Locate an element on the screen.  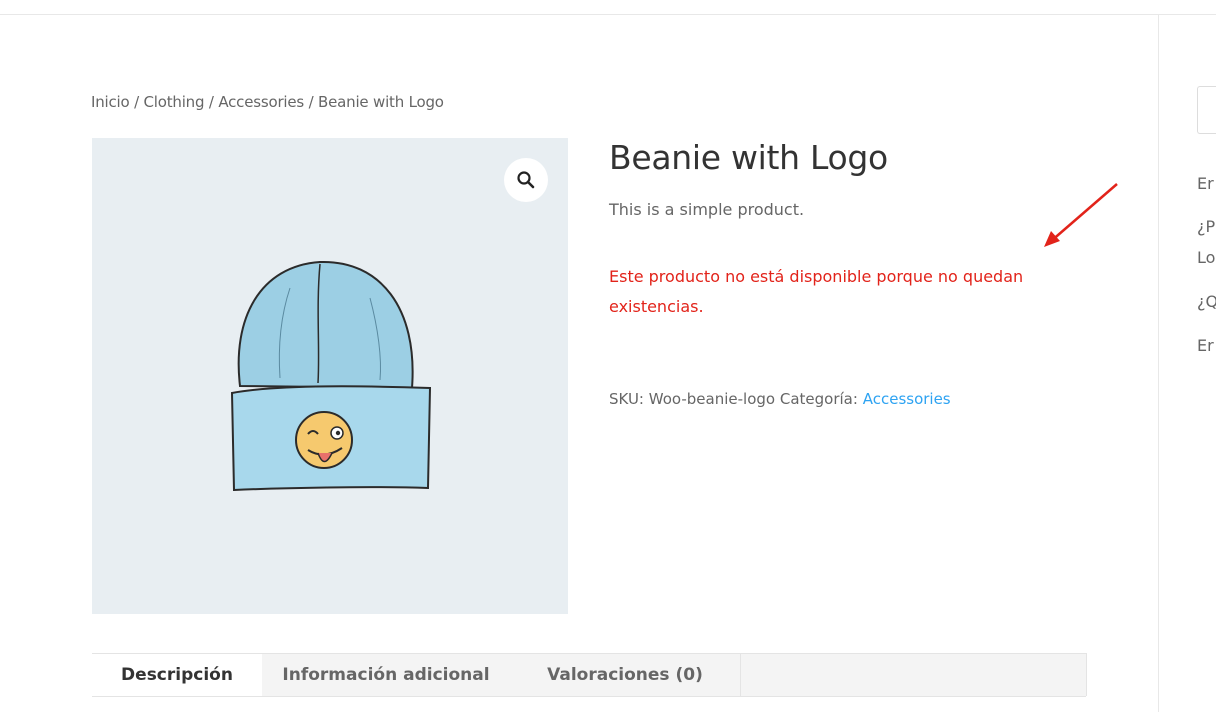
product-short-description: This is a simple product. is located at coordinates (707, 209).